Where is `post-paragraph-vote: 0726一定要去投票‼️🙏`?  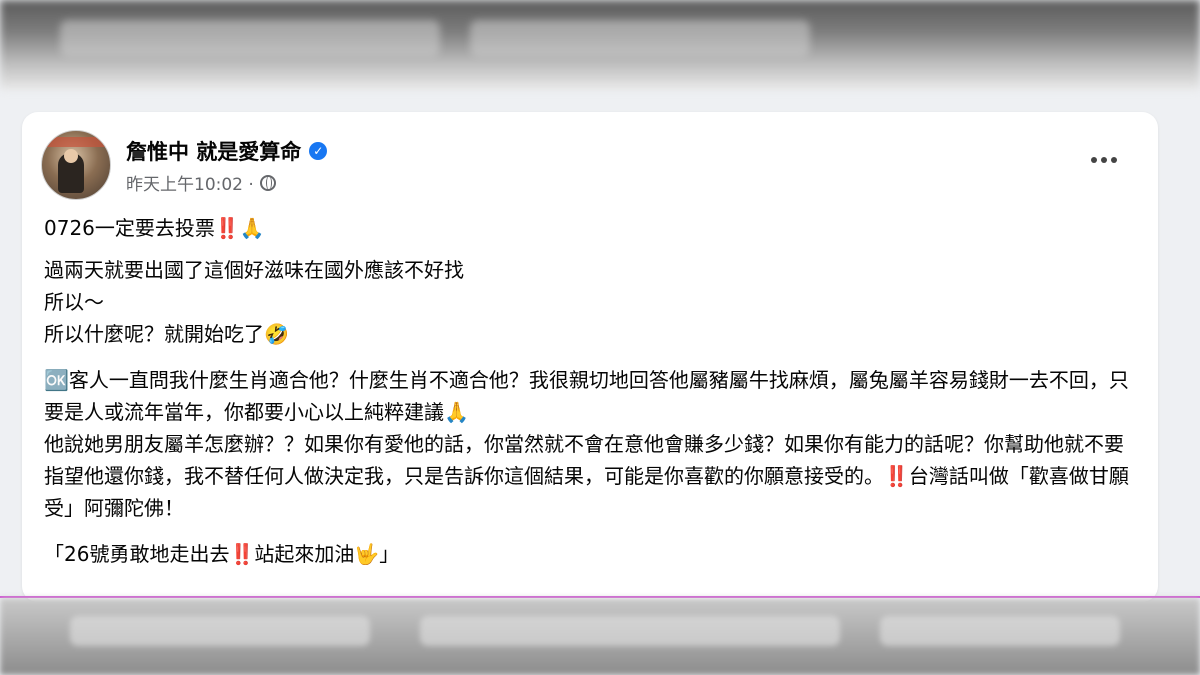
post-paragraph-vote: 0726一定要去投票‼️🙏 is located at coordinates (154, 228).